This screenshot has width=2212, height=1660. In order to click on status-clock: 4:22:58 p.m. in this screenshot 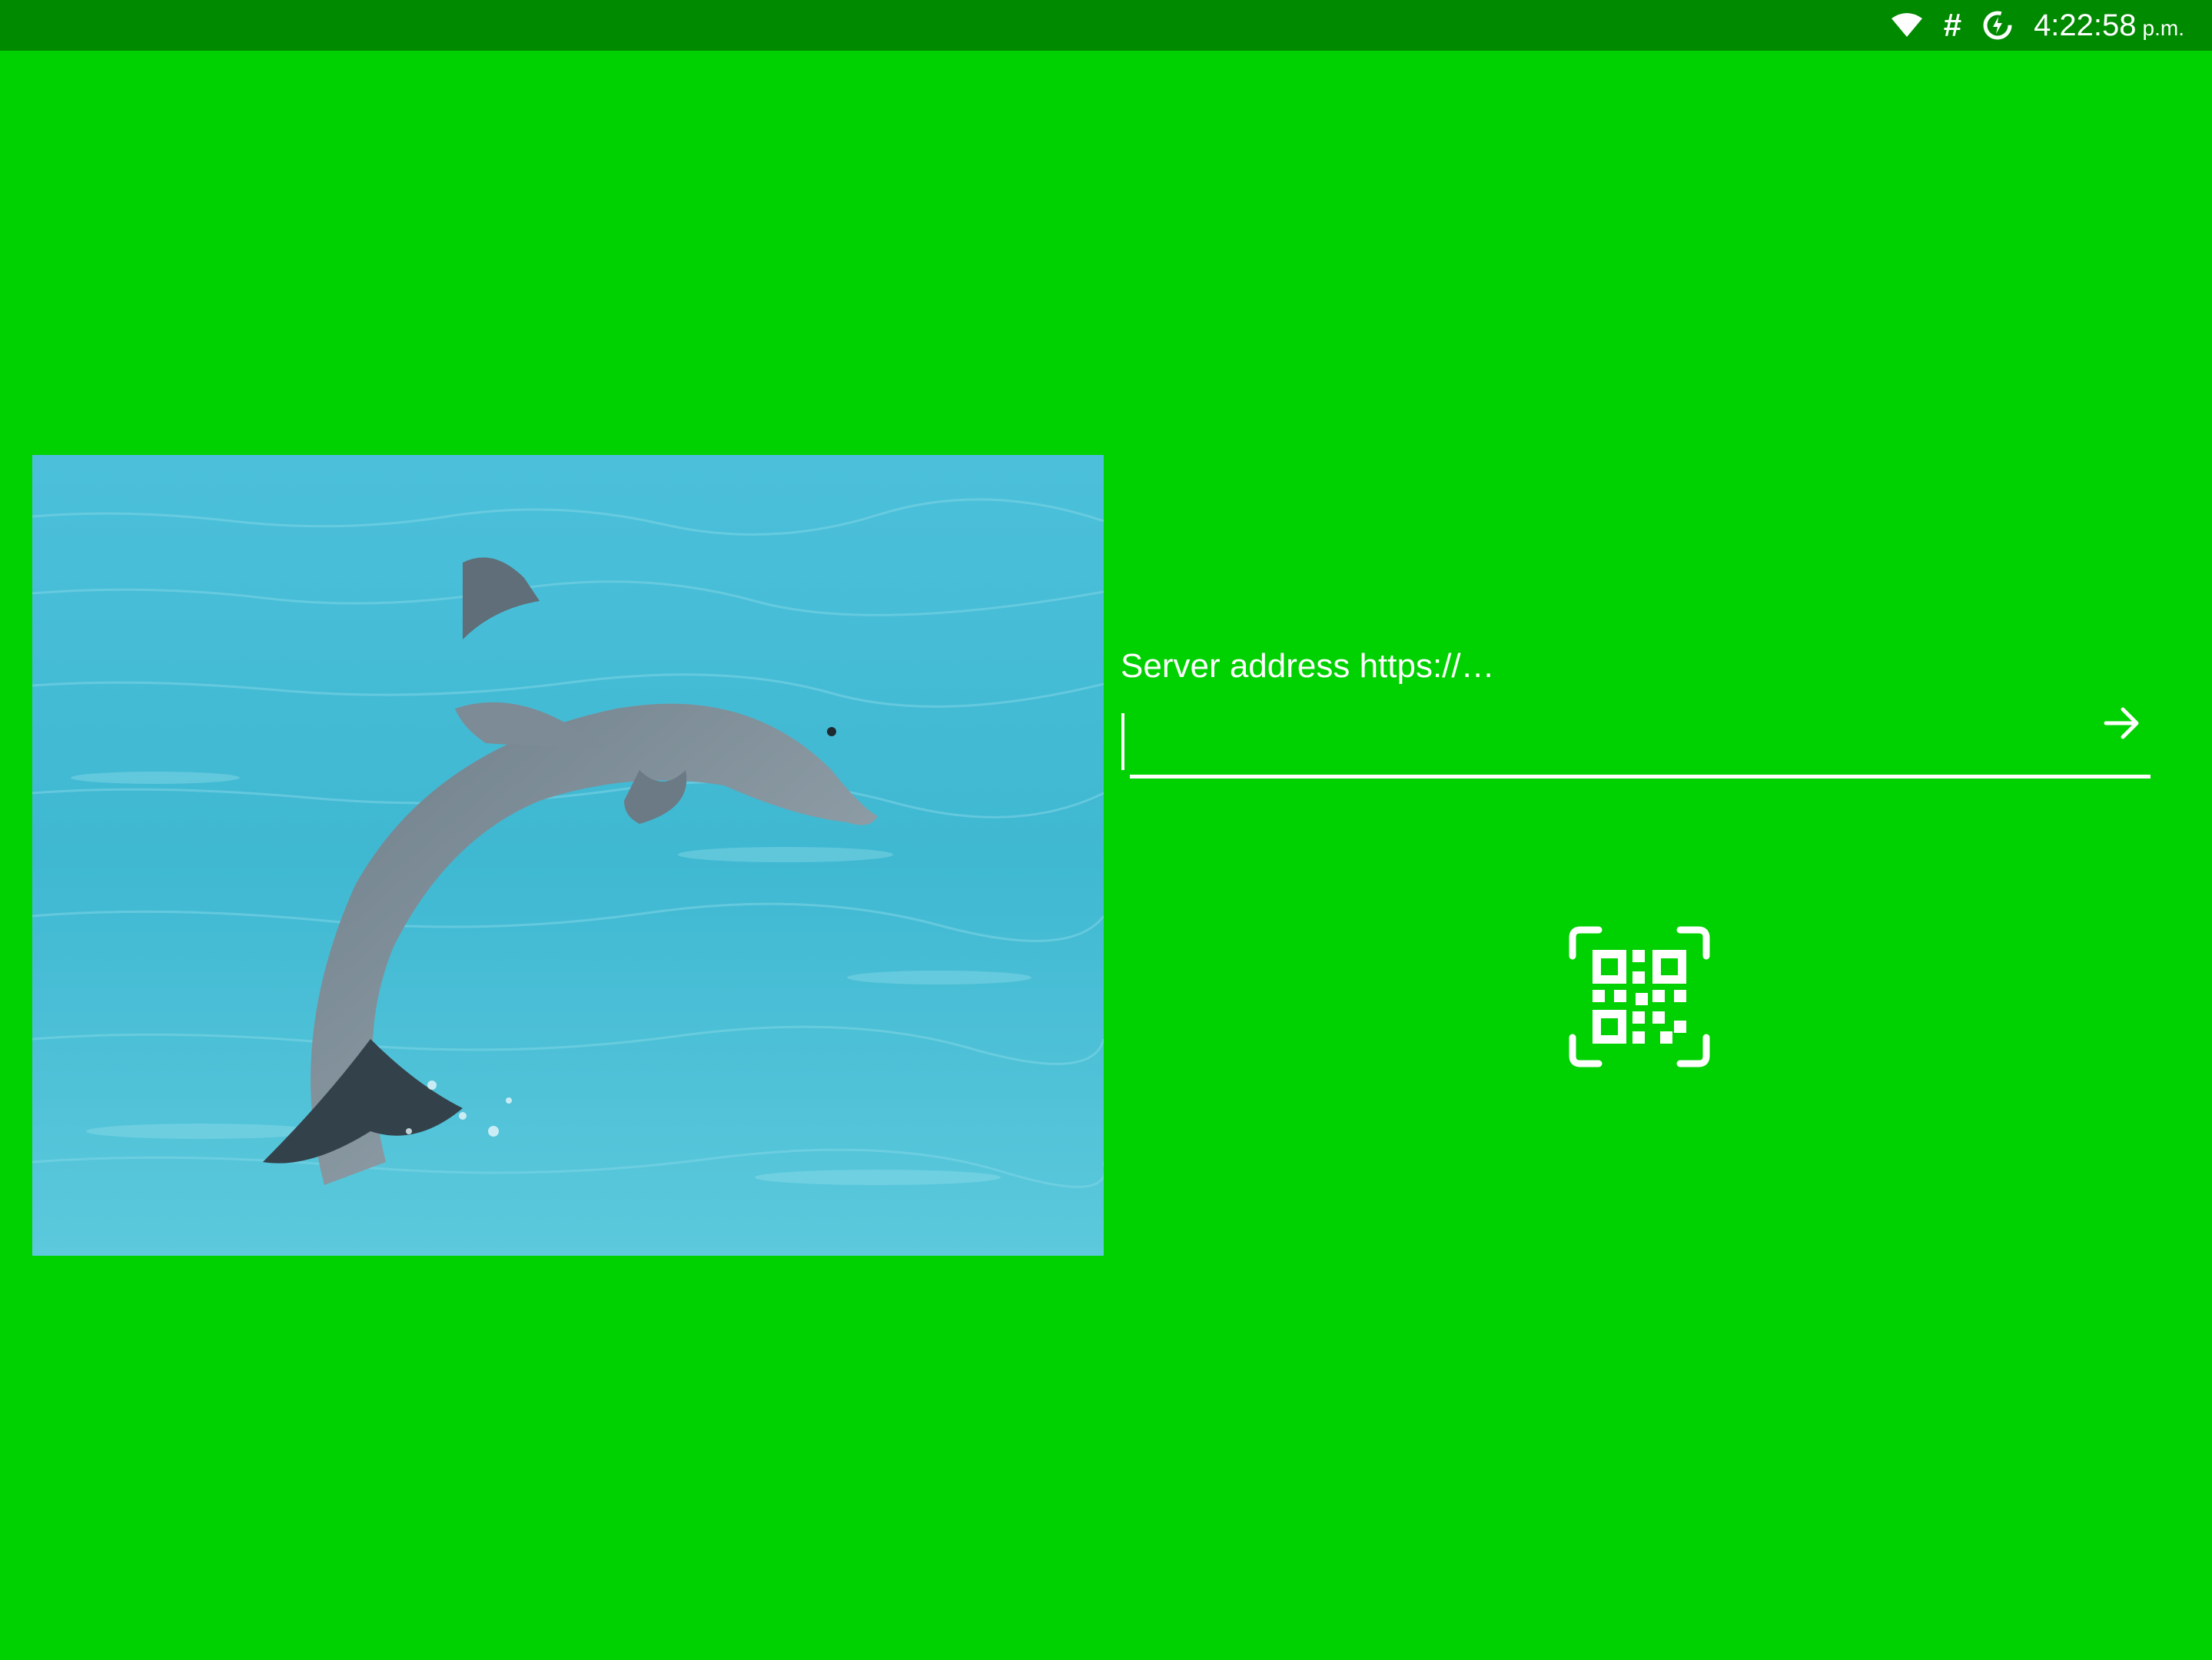, I will do `click(2109, 25)`.